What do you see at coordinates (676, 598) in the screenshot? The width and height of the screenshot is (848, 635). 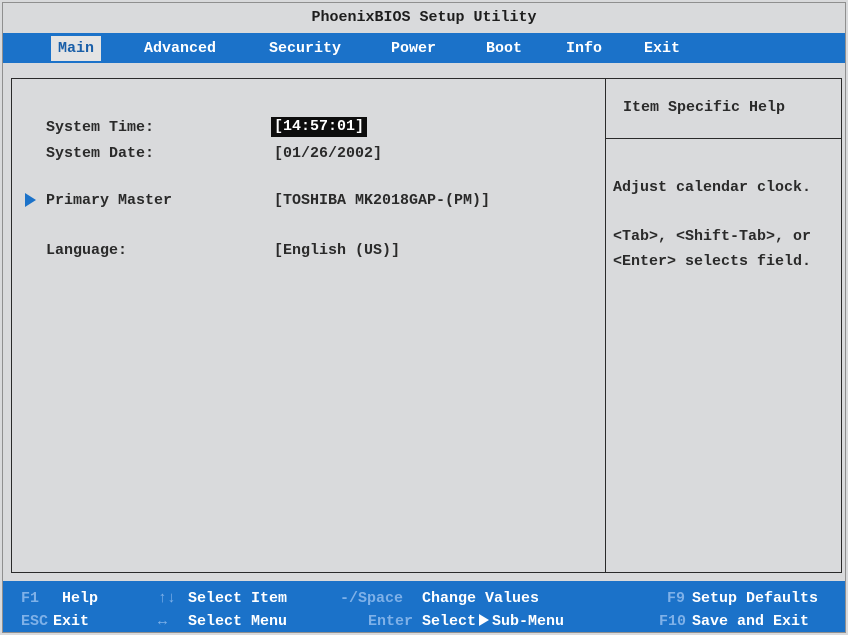 I see `f9-key: F9` at bounding box center [676, 598].